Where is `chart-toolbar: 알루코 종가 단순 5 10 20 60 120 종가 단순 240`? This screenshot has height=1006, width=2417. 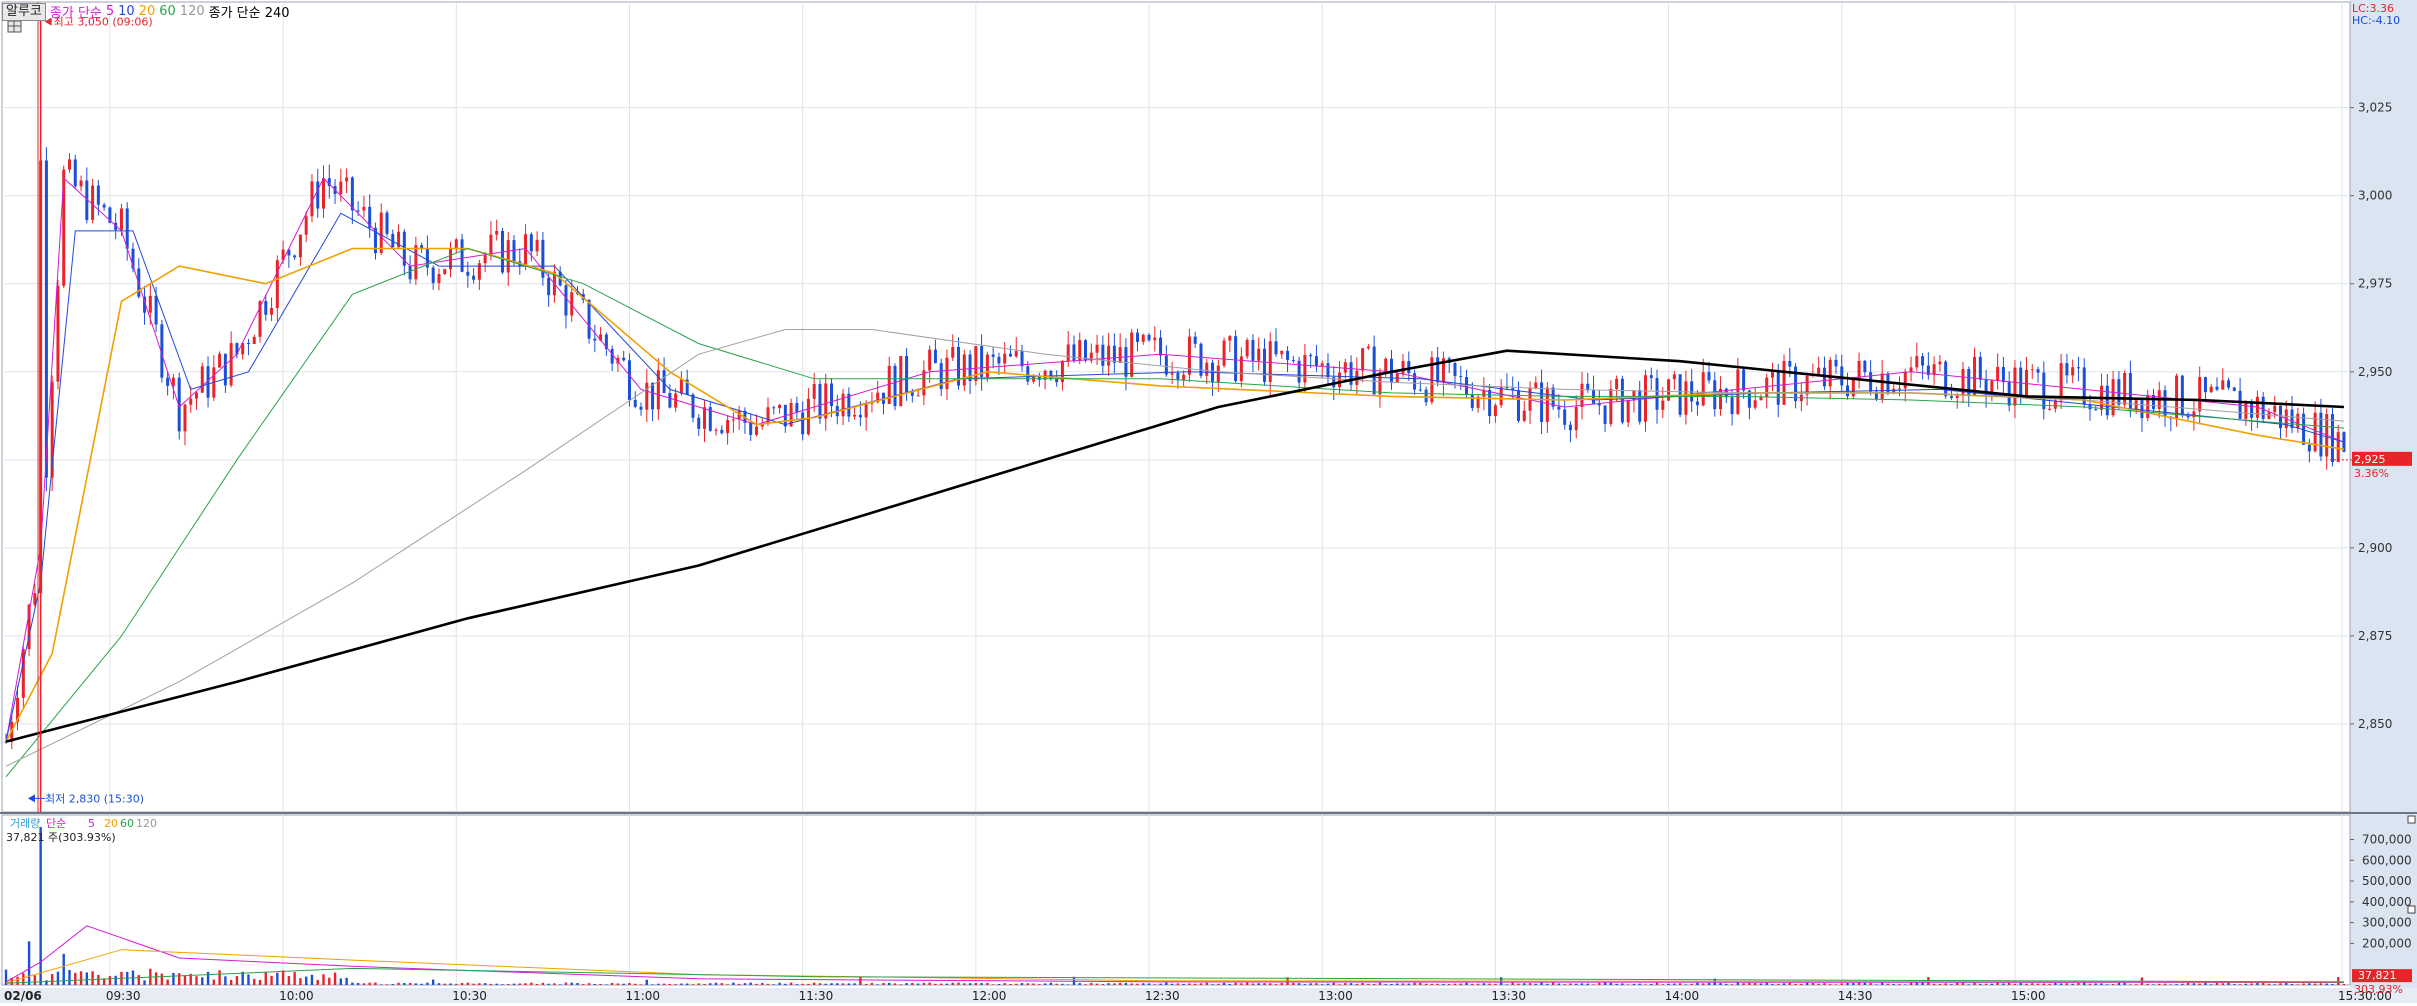 chart-toolbar: 알루코 종가 단순 5 10 20 60 120 종가 단순 240 is located at coordinates (146, 11).